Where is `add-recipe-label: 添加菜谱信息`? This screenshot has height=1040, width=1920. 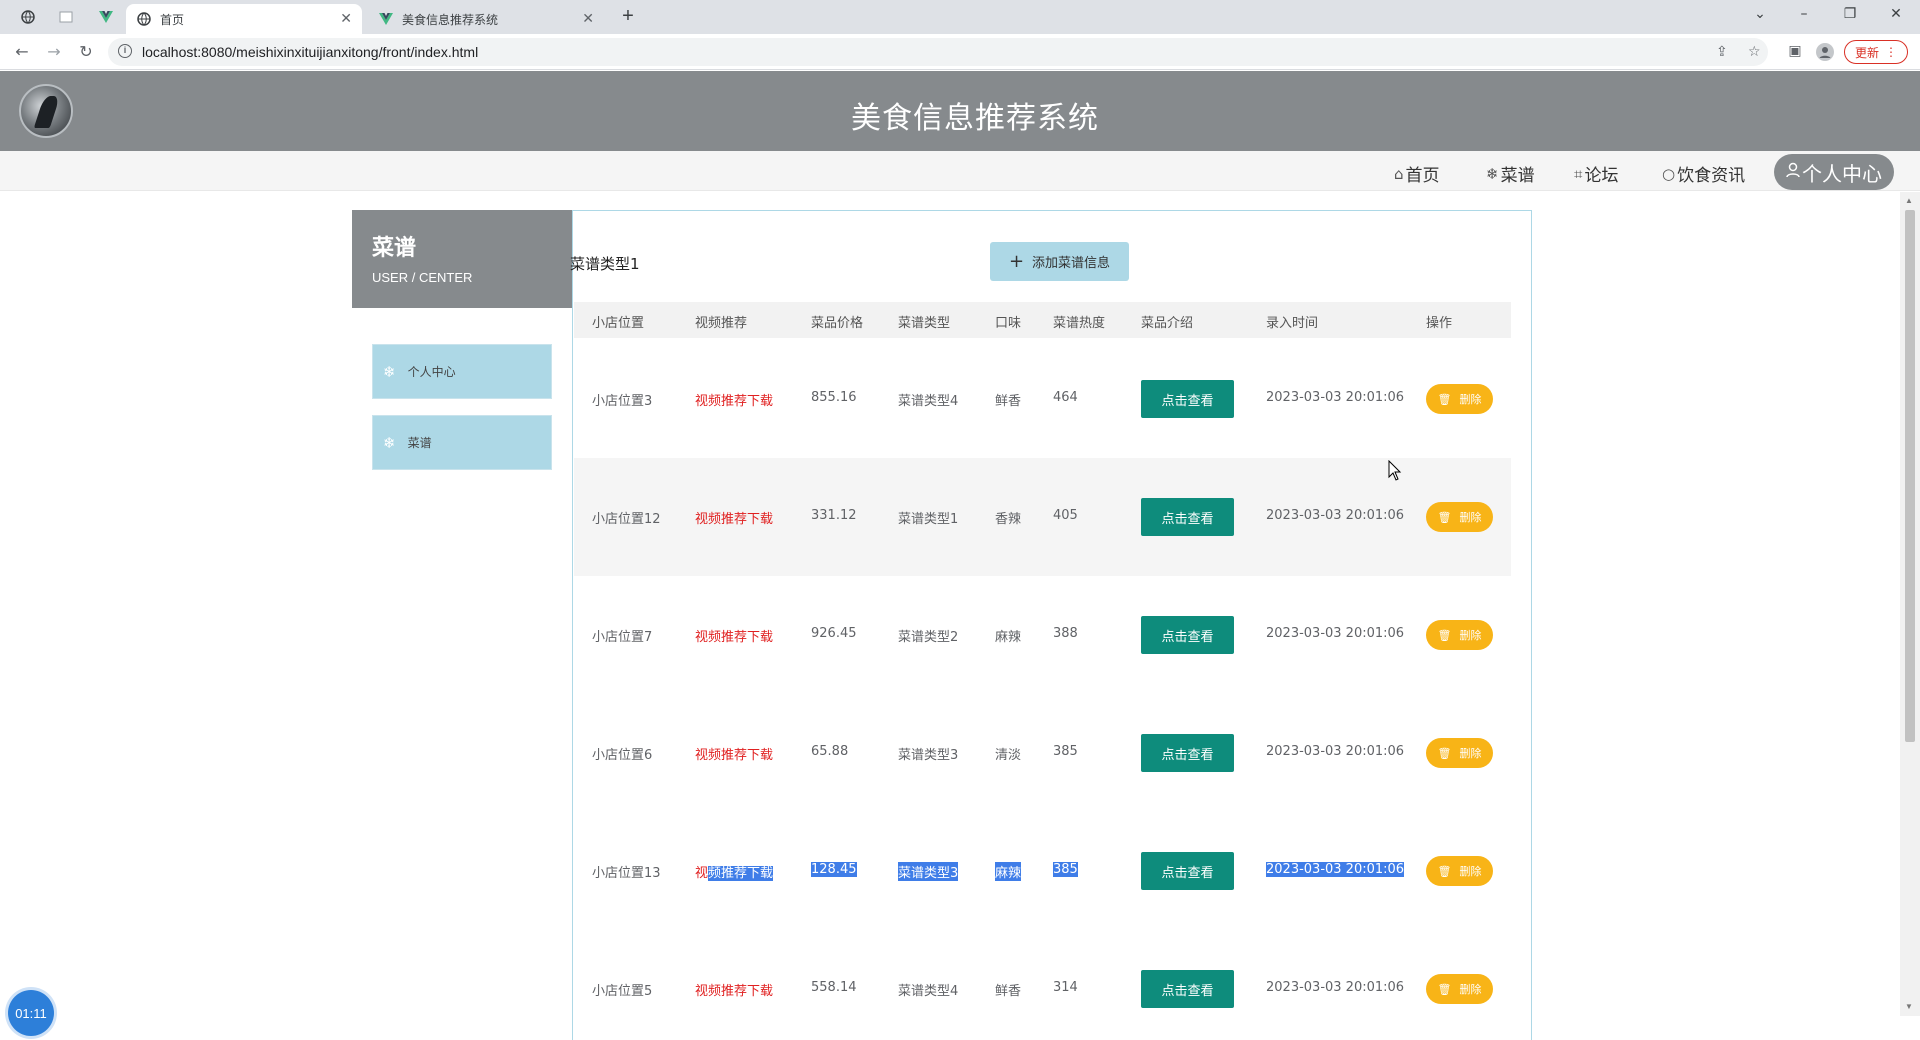
add-recipe-label: 添加菜谱信息 is located at coordinates (1071, 263).